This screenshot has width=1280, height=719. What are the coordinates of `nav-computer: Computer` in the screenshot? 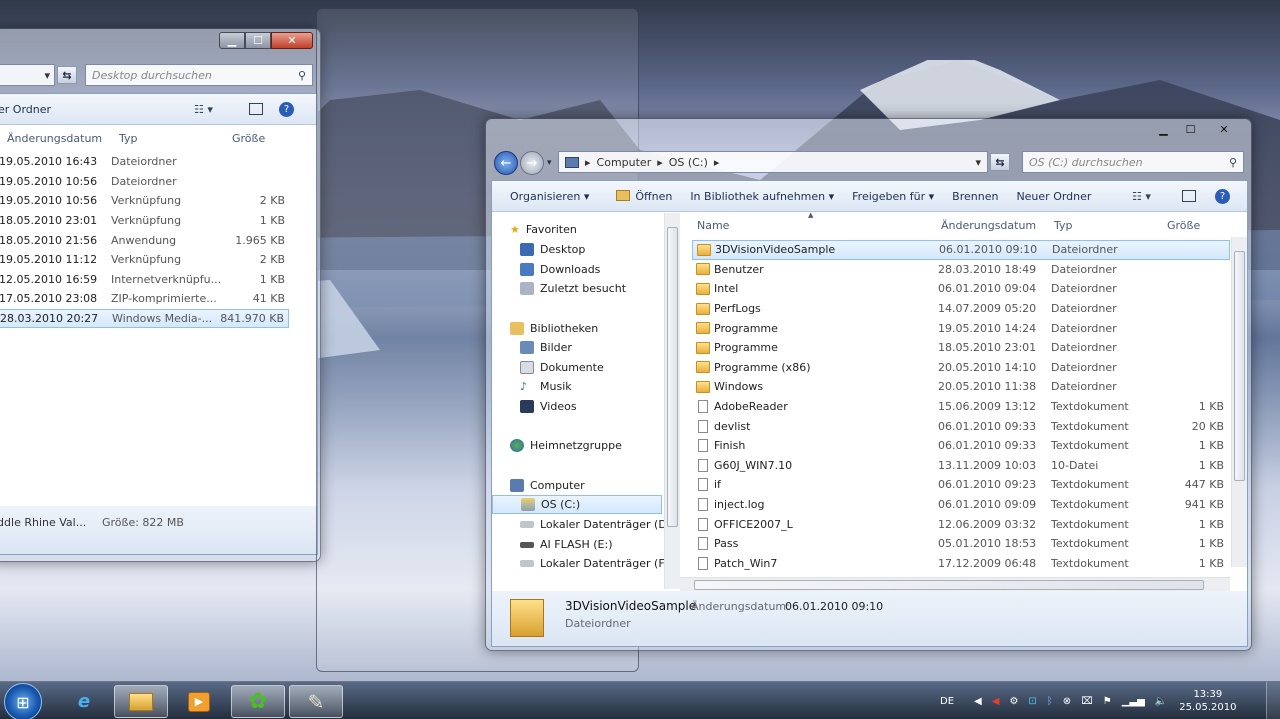 It's located at (547, 485).